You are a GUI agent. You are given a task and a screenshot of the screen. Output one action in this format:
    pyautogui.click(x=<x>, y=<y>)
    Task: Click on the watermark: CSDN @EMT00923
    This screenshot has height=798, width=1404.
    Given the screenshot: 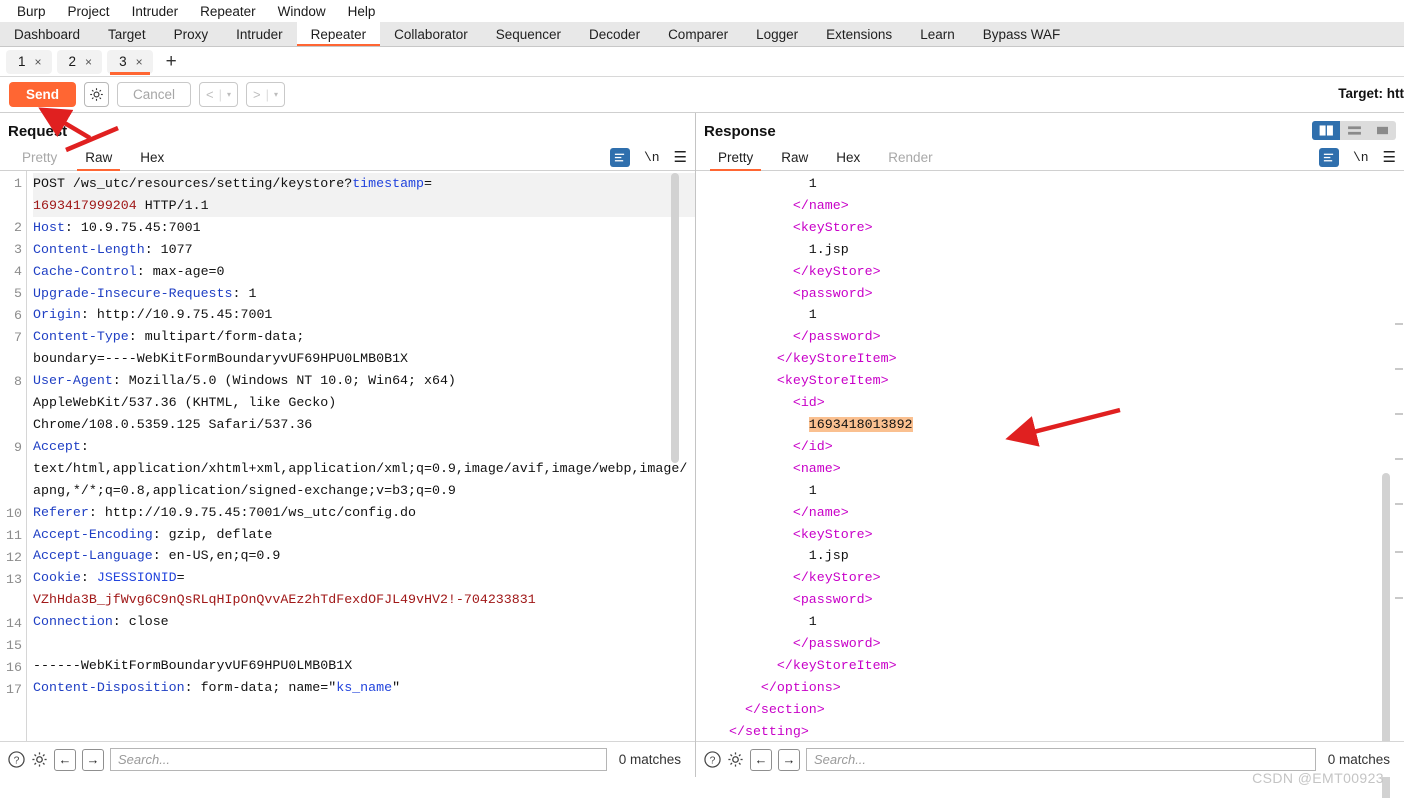 What is the action you would take?
    pyautogui.click(x=1318, y=778)
    